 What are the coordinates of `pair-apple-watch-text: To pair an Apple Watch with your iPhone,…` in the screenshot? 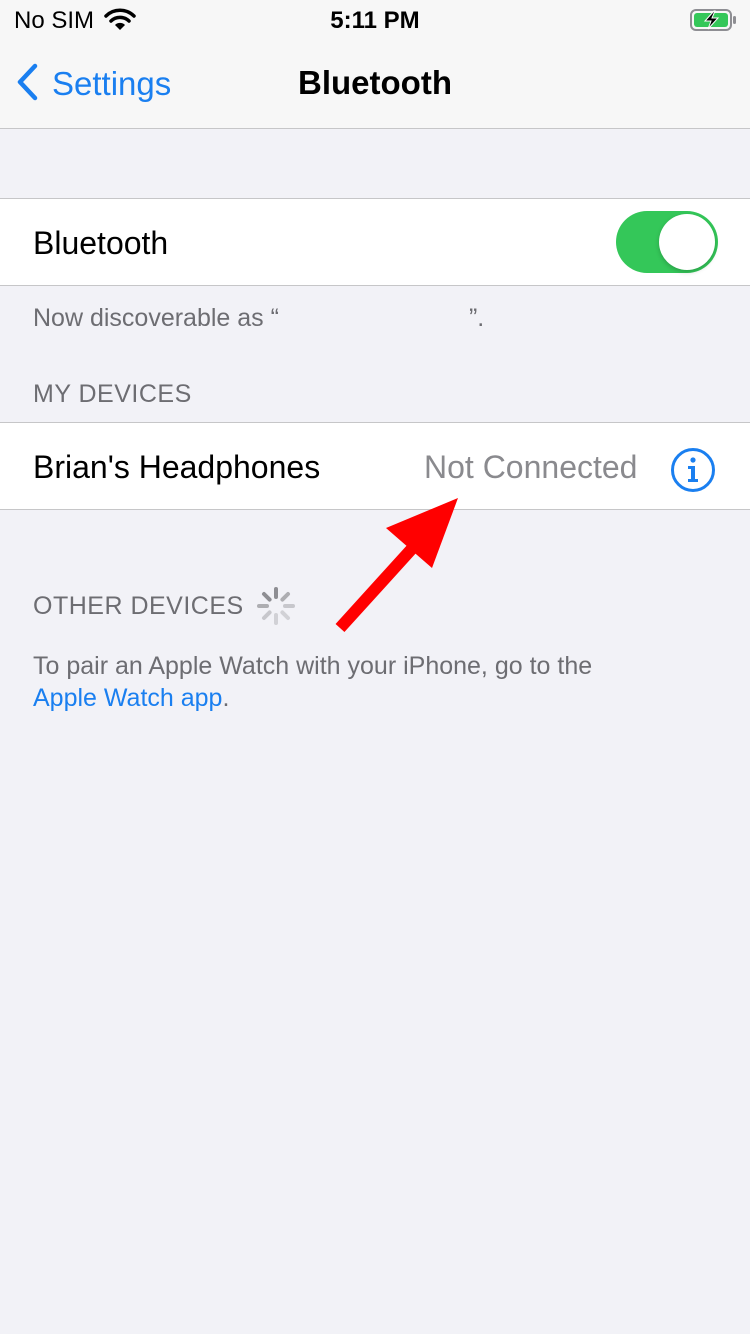 It's located at (378, 682).